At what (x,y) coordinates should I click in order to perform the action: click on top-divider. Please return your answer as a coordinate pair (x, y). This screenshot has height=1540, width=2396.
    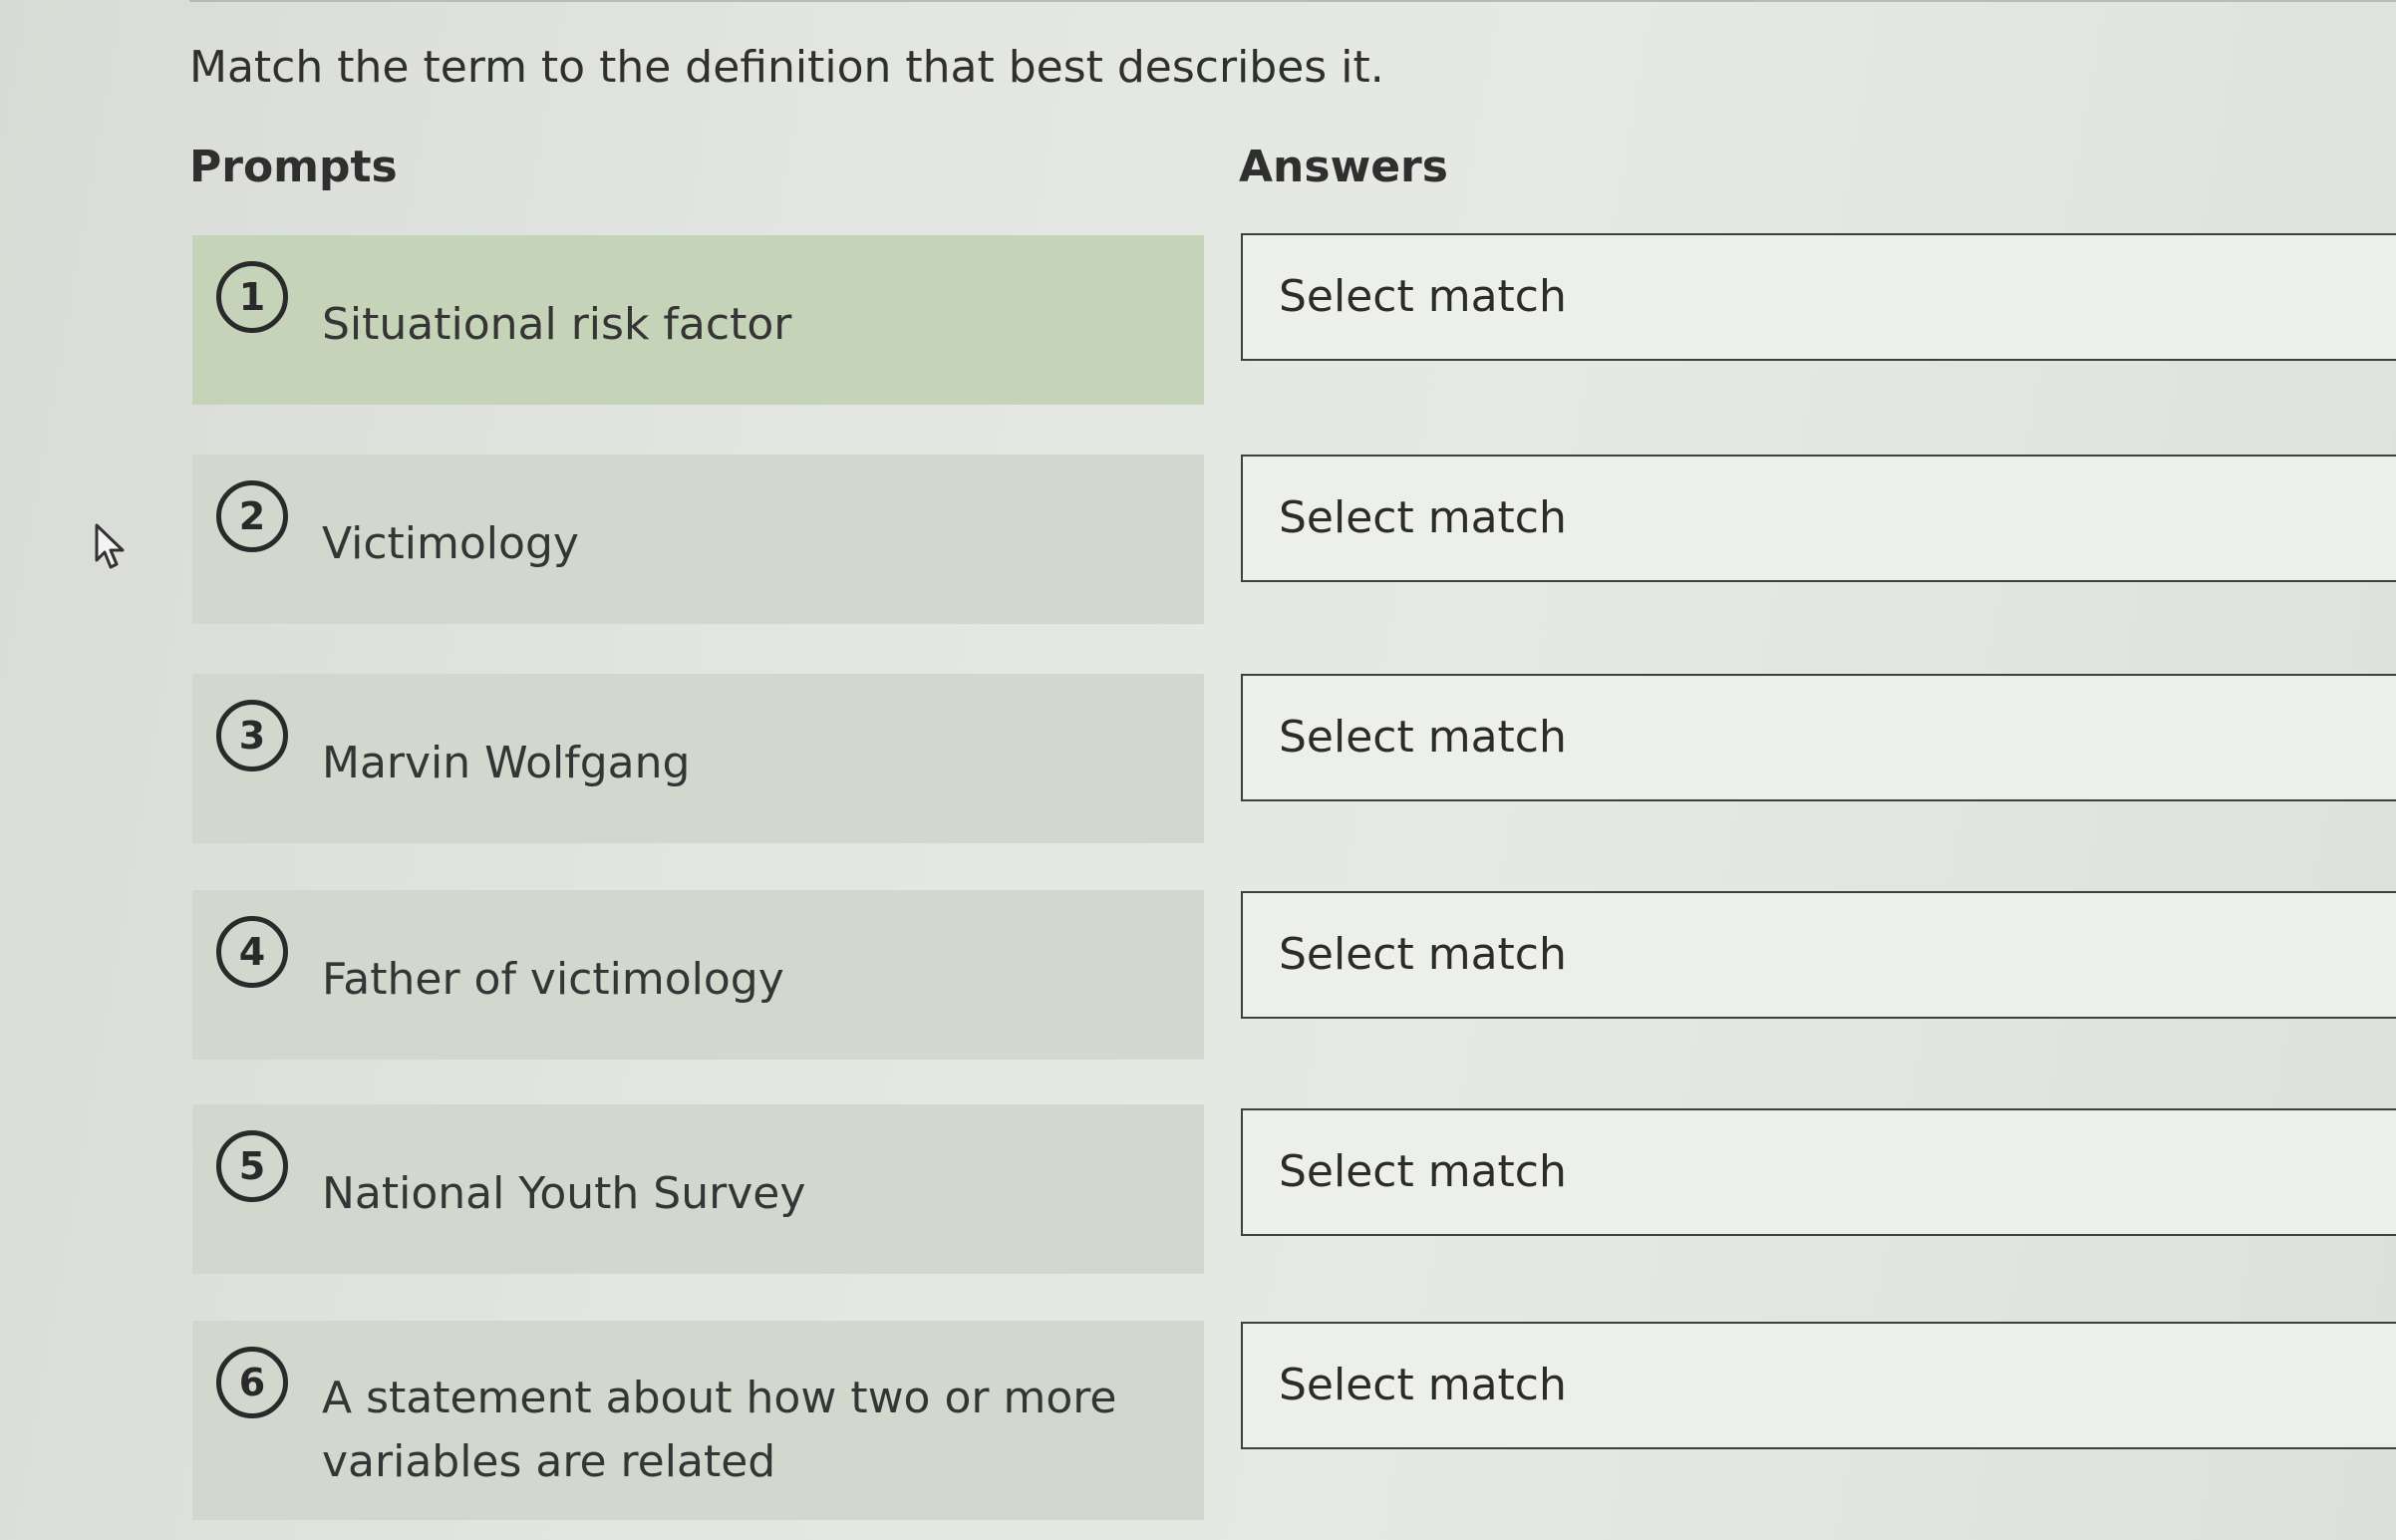
    Looking at the image, I should click on (1292, 1).